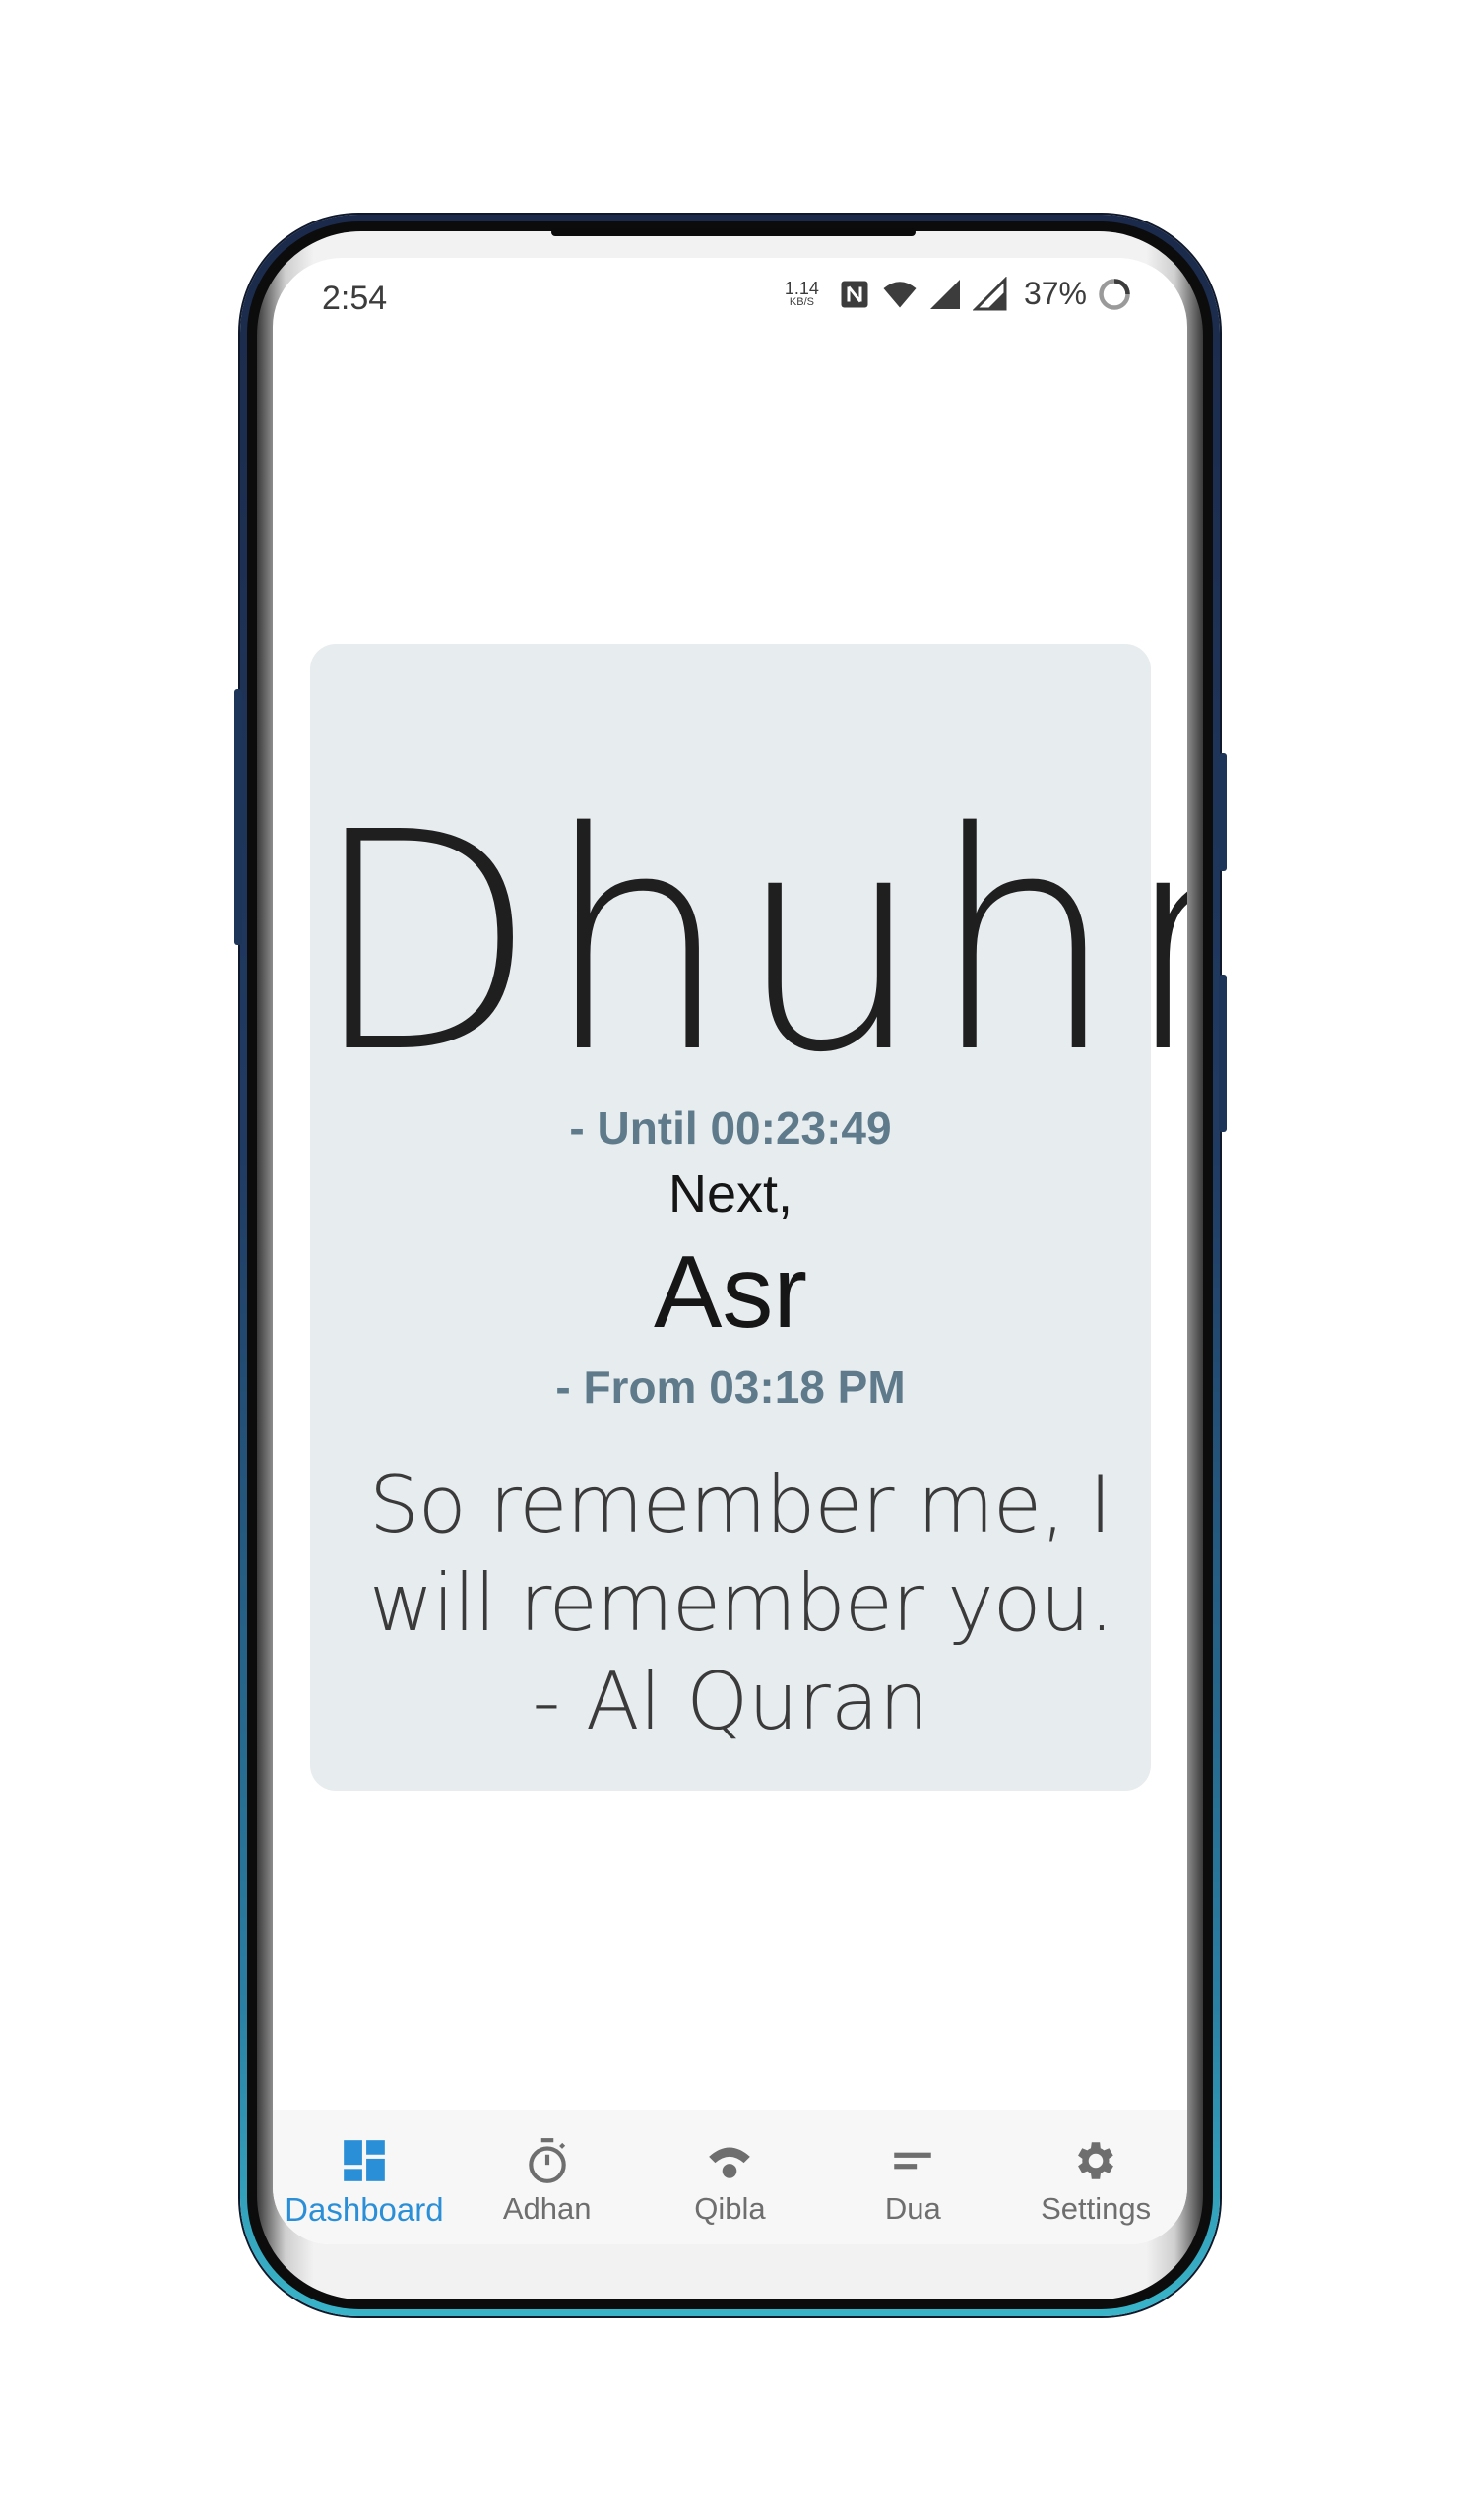 This screenshot has height=2520, width=1460. Describe the element at coordinates (801, 288) in the screenshot. I see `network-speed-value: 1.14` at that location.